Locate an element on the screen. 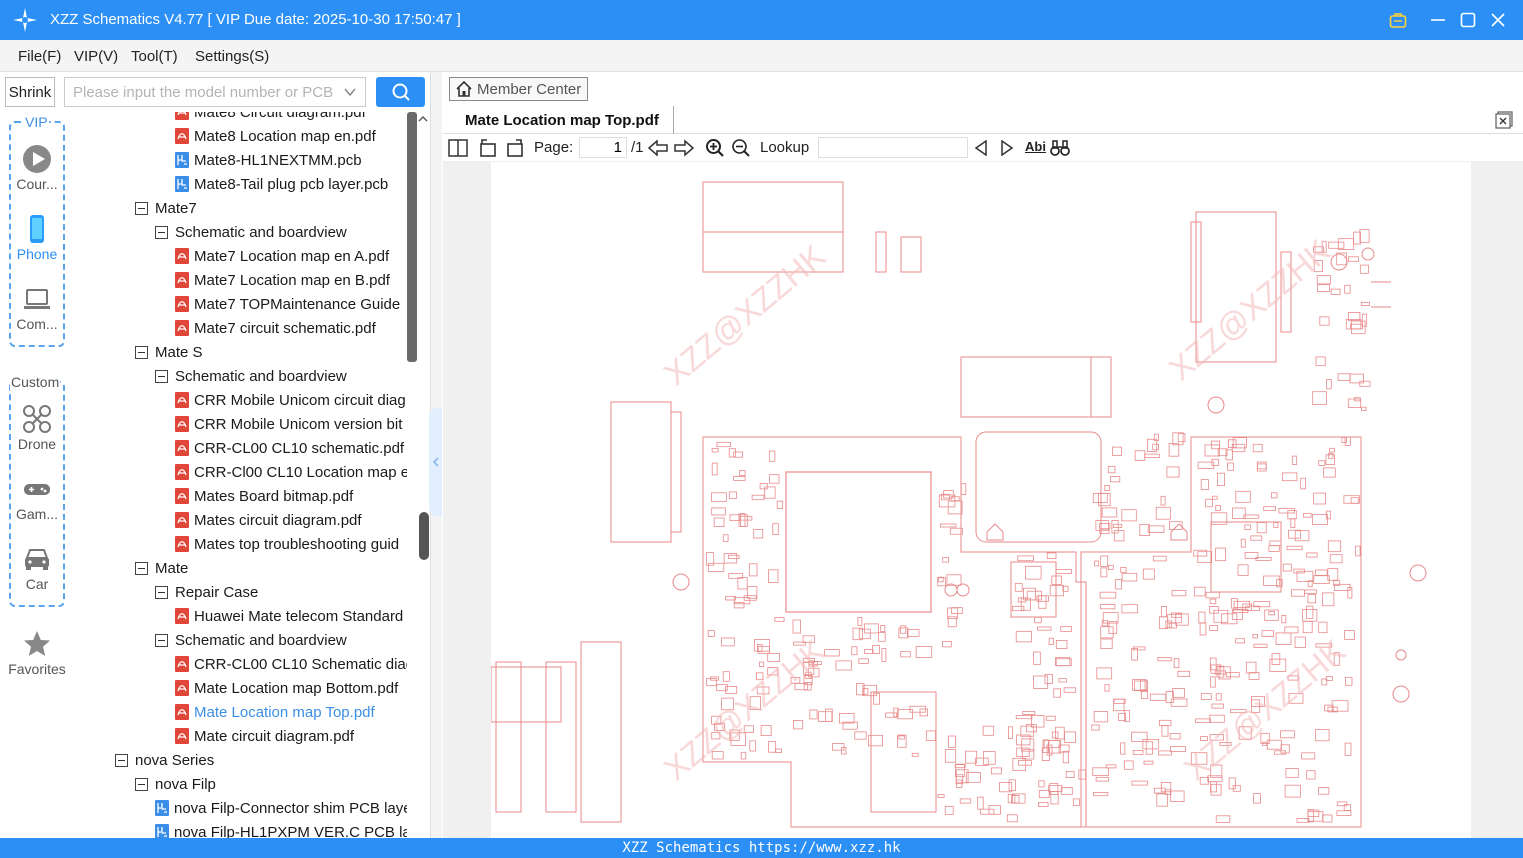 This screenshot has height=858, width=1523. menu-settings: Settings(S) is located at coordinates (232, 56).